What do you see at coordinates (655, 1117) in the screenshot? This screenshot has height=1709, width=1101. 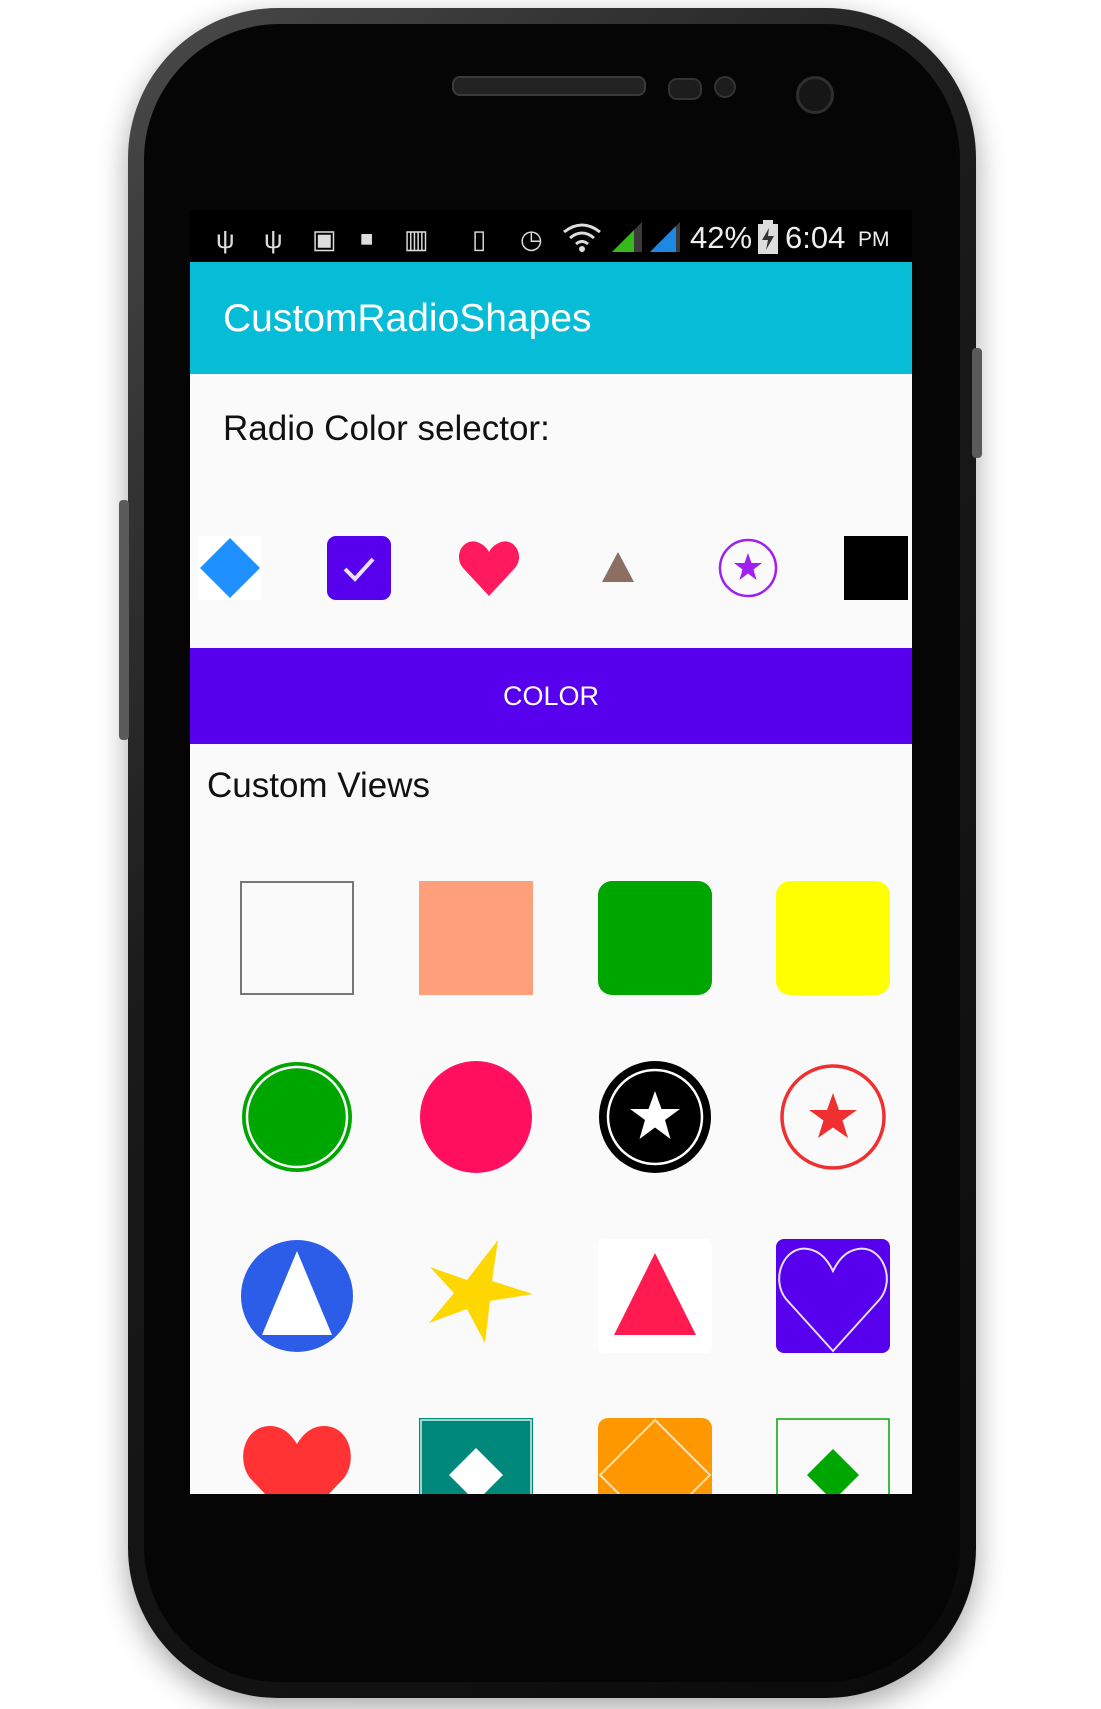 I see `custom-view-star-black-circle` at bounding box center [655, 1117].